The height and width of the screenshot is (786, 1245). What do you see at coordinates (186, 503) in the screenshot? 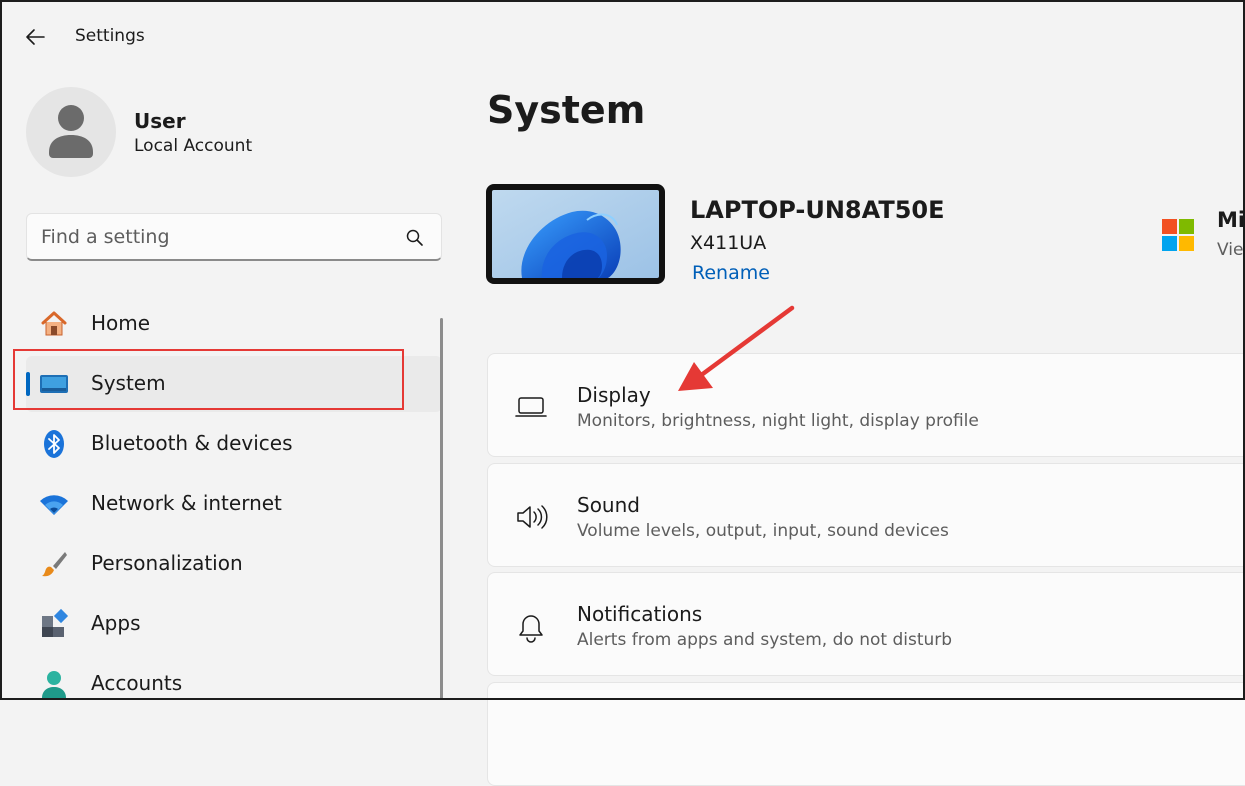
I see `sidebar-item-label: Network & internet` at bounding box center [186, 503].